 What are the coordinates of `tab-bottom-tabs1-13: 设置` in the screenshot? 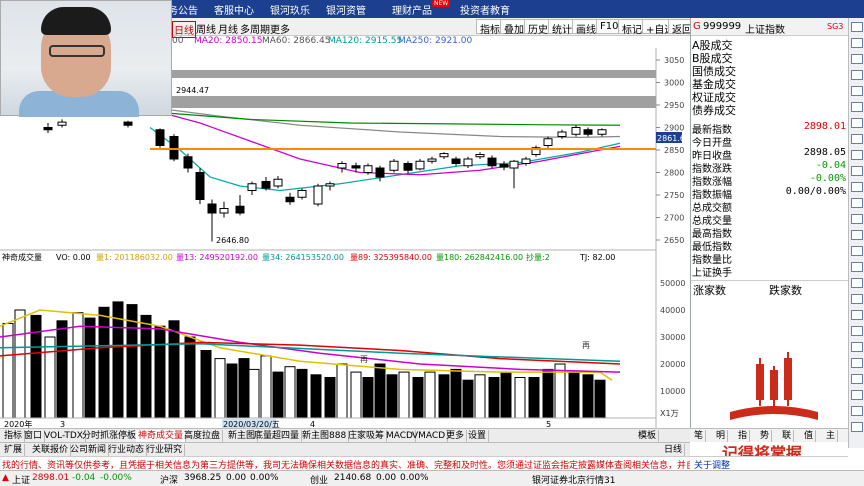 It's located at (478, 436).